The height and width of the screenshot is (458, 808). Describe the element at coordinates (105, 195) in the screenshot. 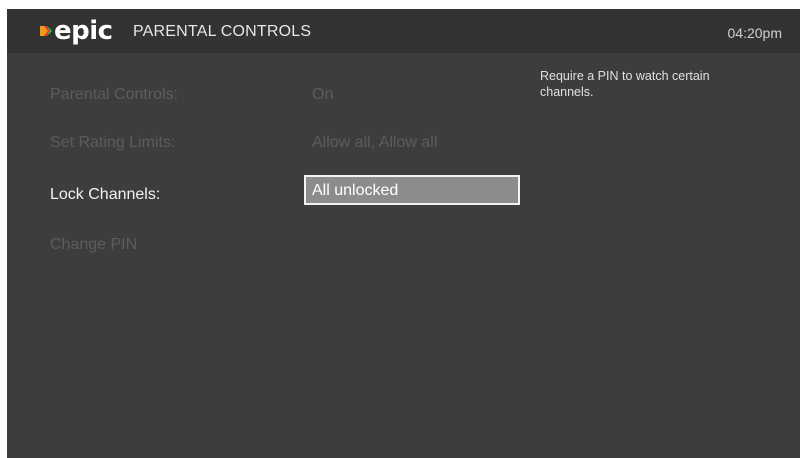

I see `lock-channels-label: Lock Channels:` at that location.